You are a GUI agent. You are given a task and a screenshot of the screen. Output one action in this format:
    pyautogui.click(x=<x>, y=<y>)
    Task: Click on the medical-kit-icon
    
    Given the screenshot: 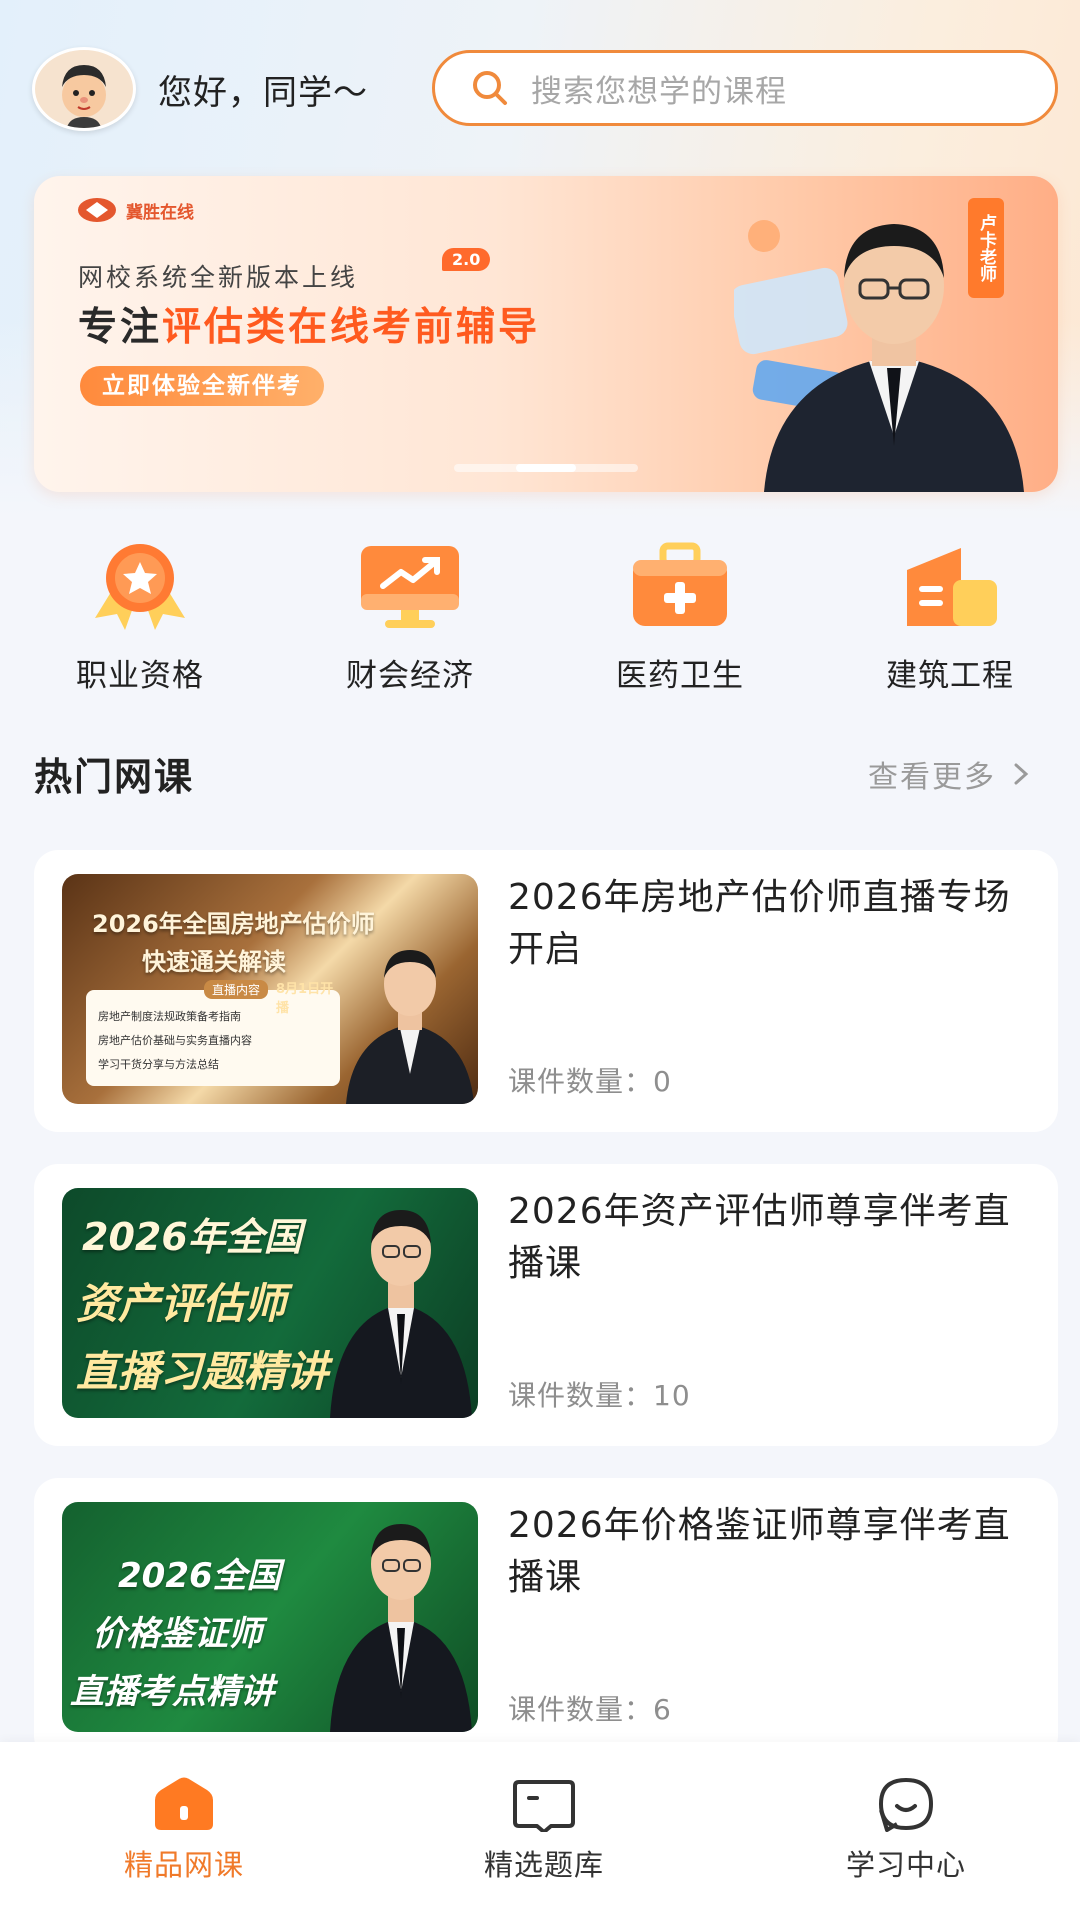 What is the action you would take?
    pyautogui.click(x=680, y=584)
    